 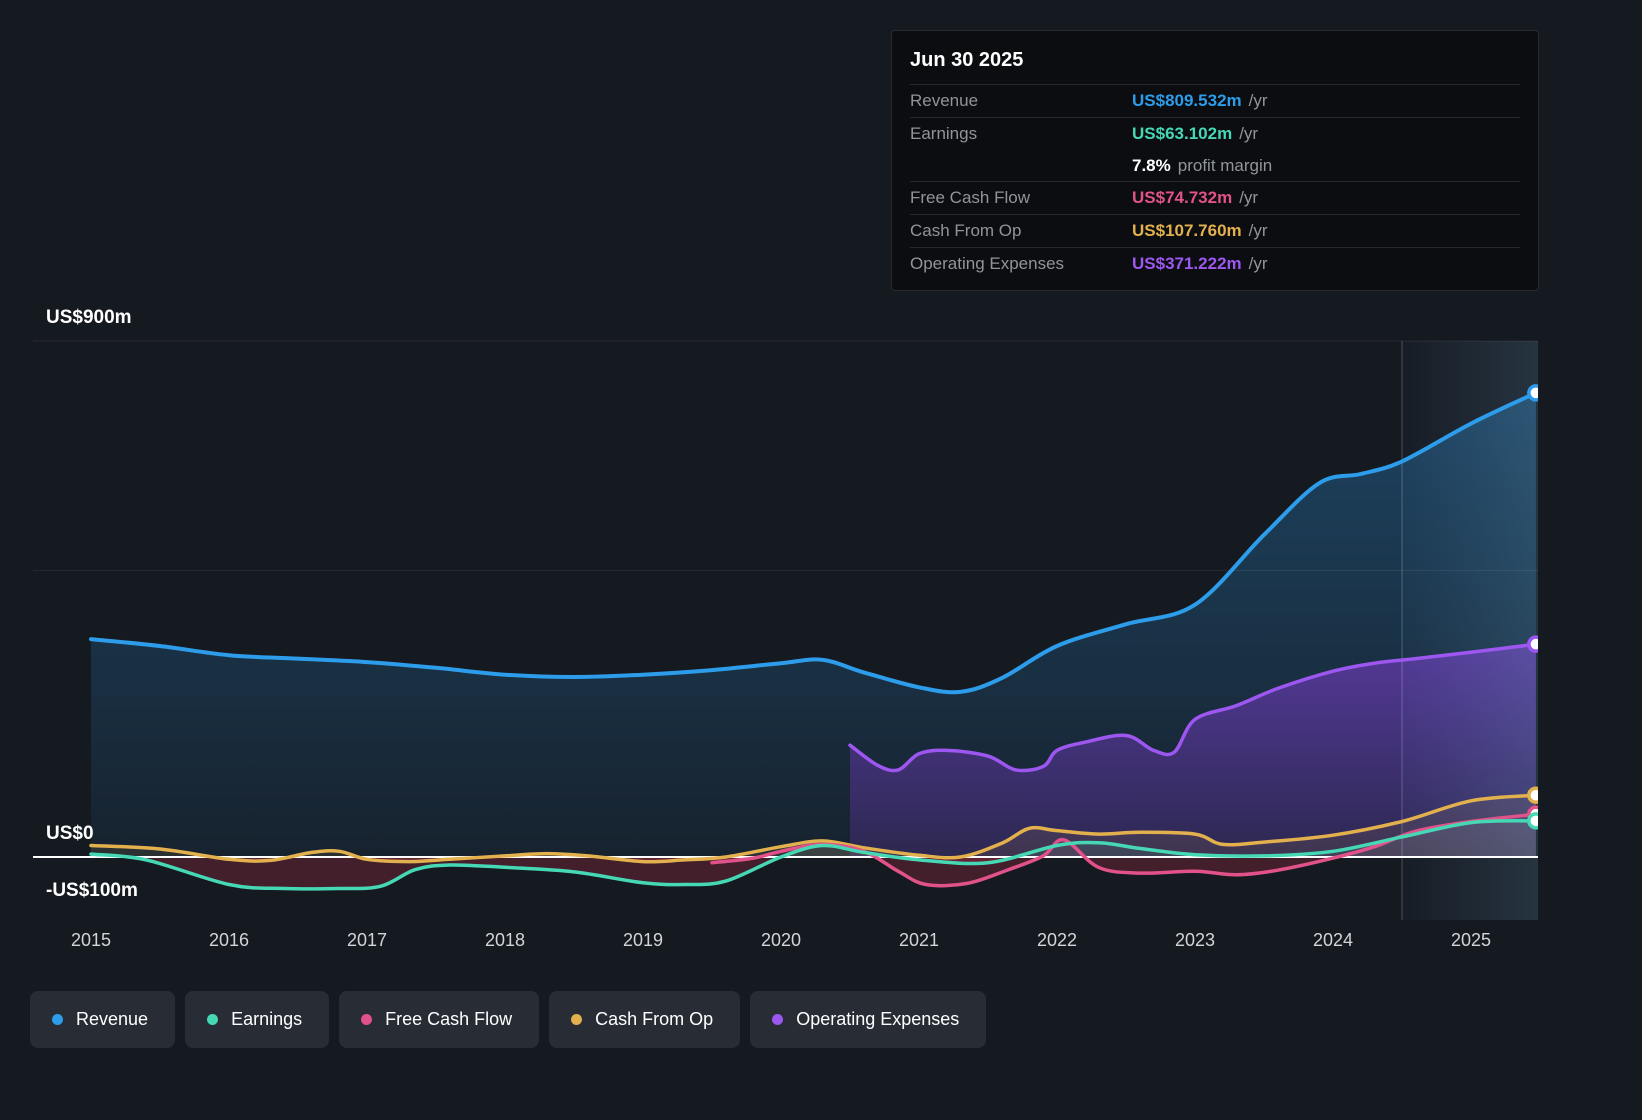 What do you see at coordinates (89, 317) in the screenshot?
I see `y-axis-label-900: US$900m` at bounding box center [89, 317].